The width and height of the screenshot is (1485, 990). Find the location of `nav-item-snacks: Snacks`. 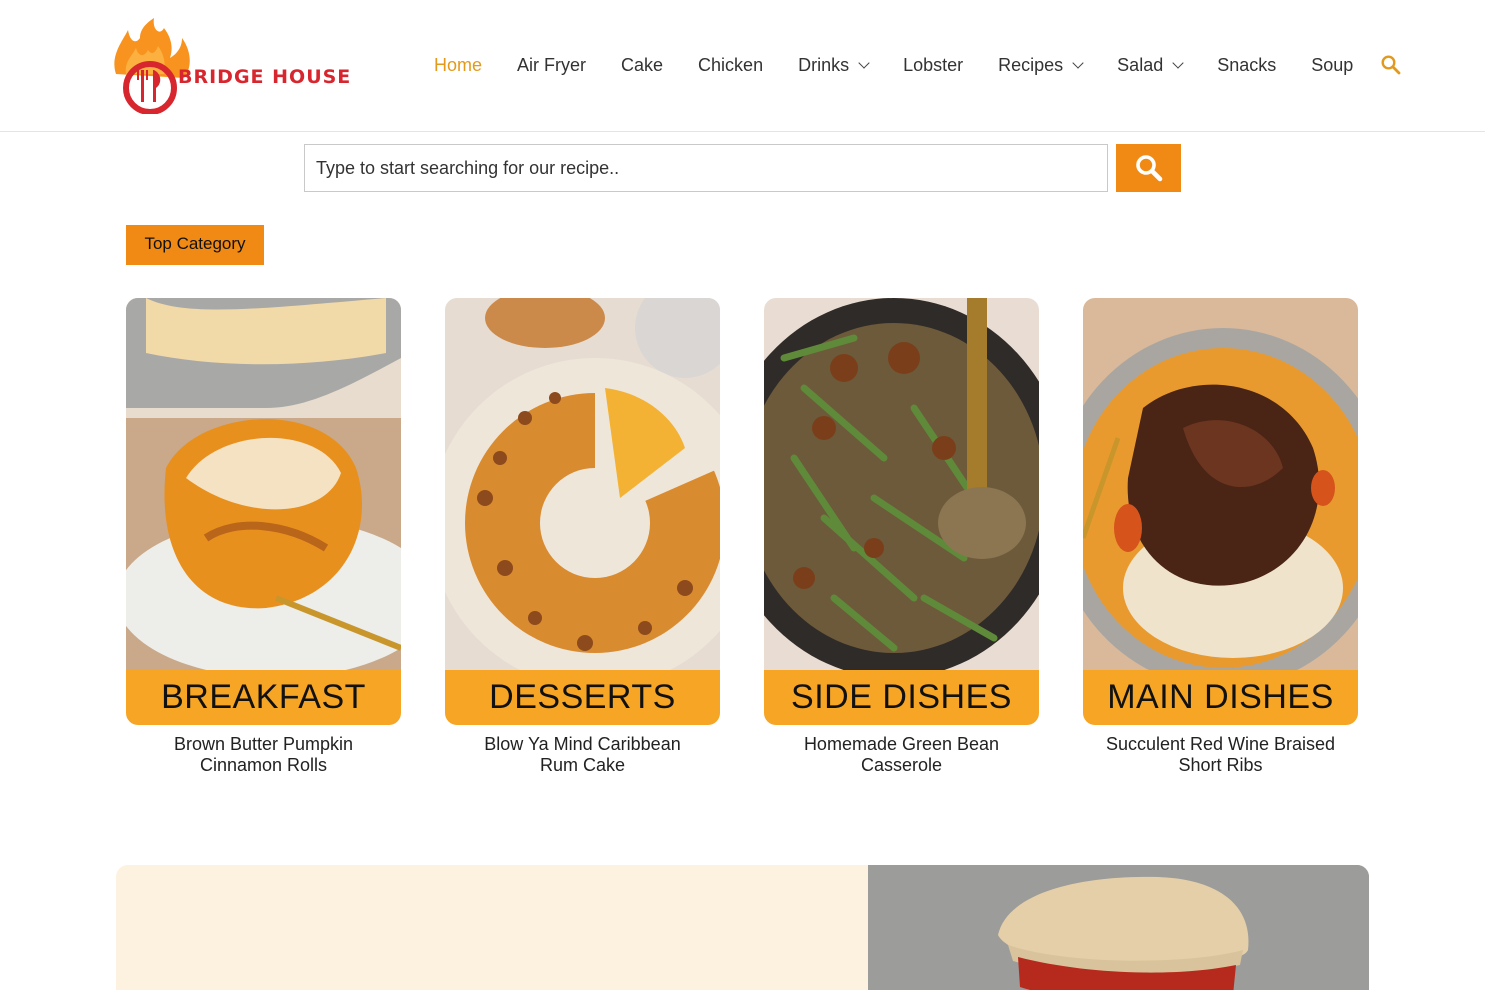

nav-item-snacks: Snacks is located at coordinates (1246, 65).